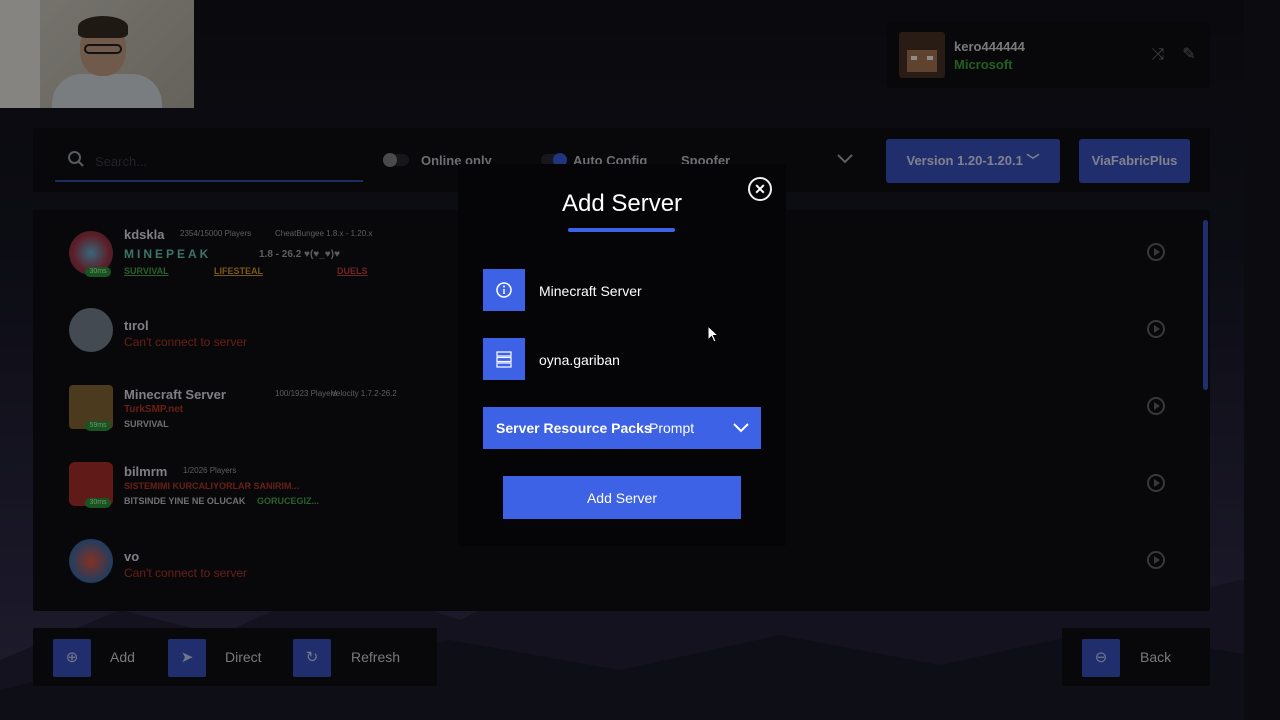  I want to click on server-name-field, so click(622, 290).